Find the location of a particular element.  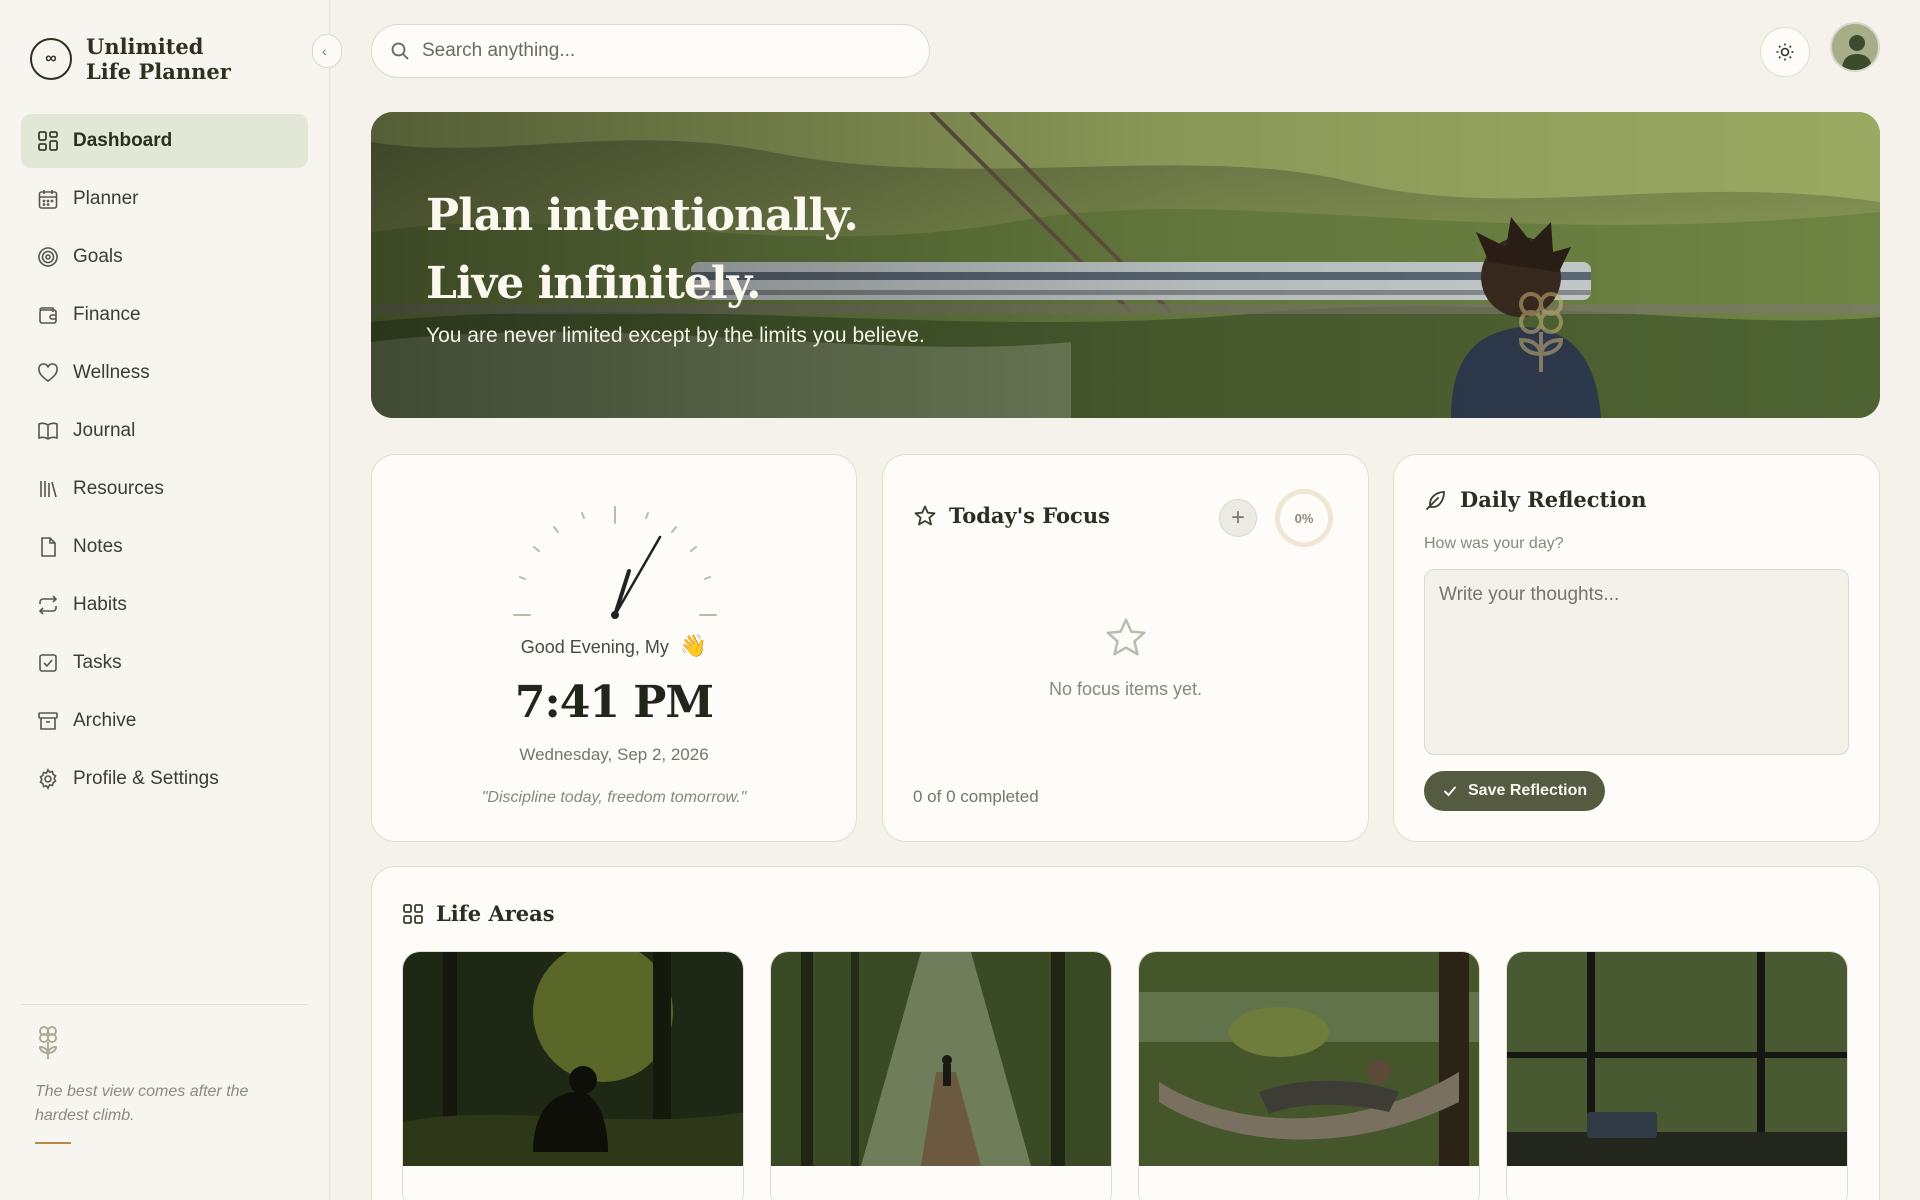

gear-icon is located at coordinates (48, 779).